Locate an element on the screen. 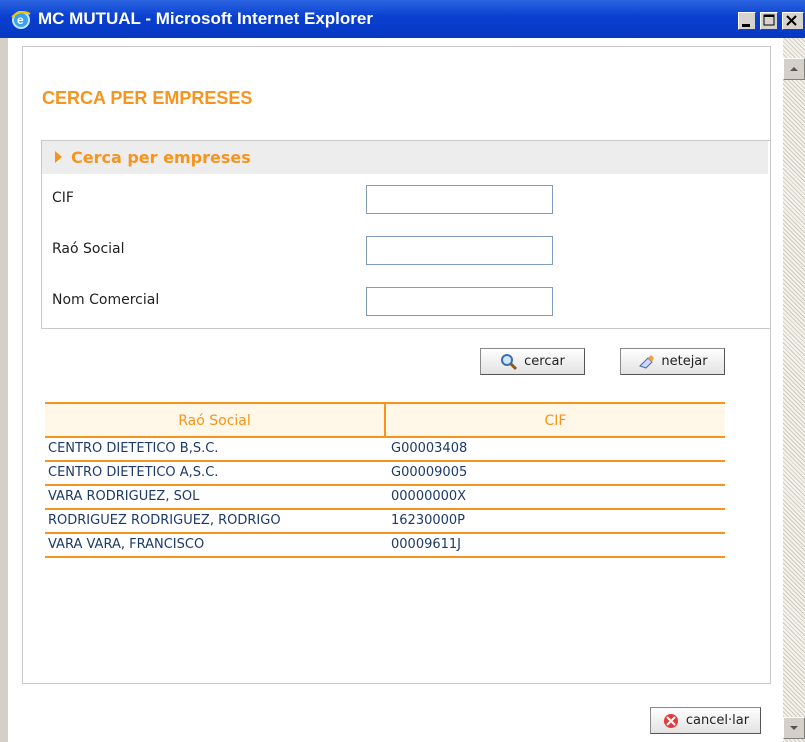 The image size is (805, 742). rao-social-label: Raó Social is located at coordinates (88, 249).